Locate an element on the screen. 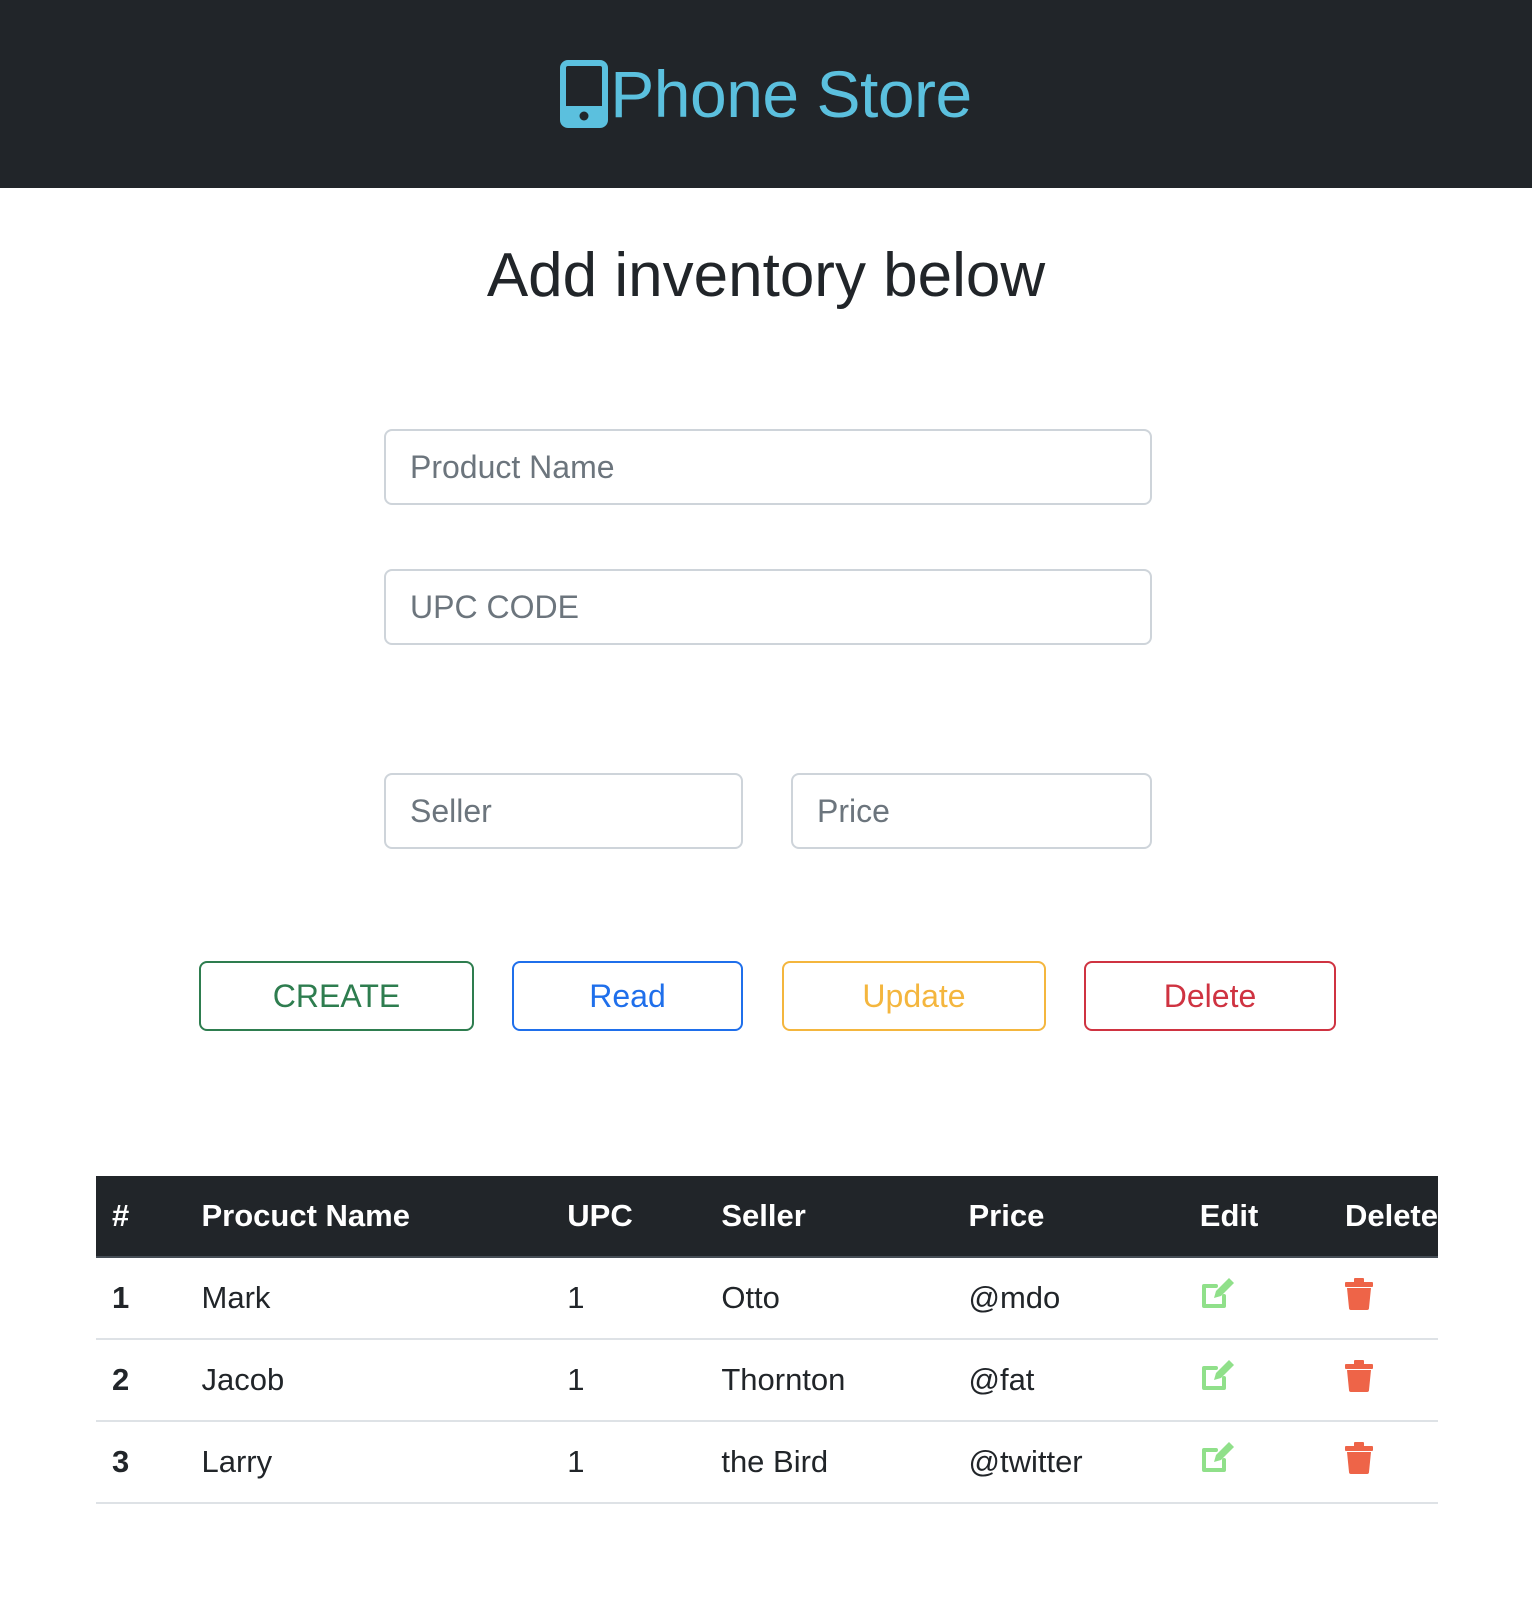  table-row: 2 Jacob 1 Thornton @fat is located at coordinates (767, 1380).